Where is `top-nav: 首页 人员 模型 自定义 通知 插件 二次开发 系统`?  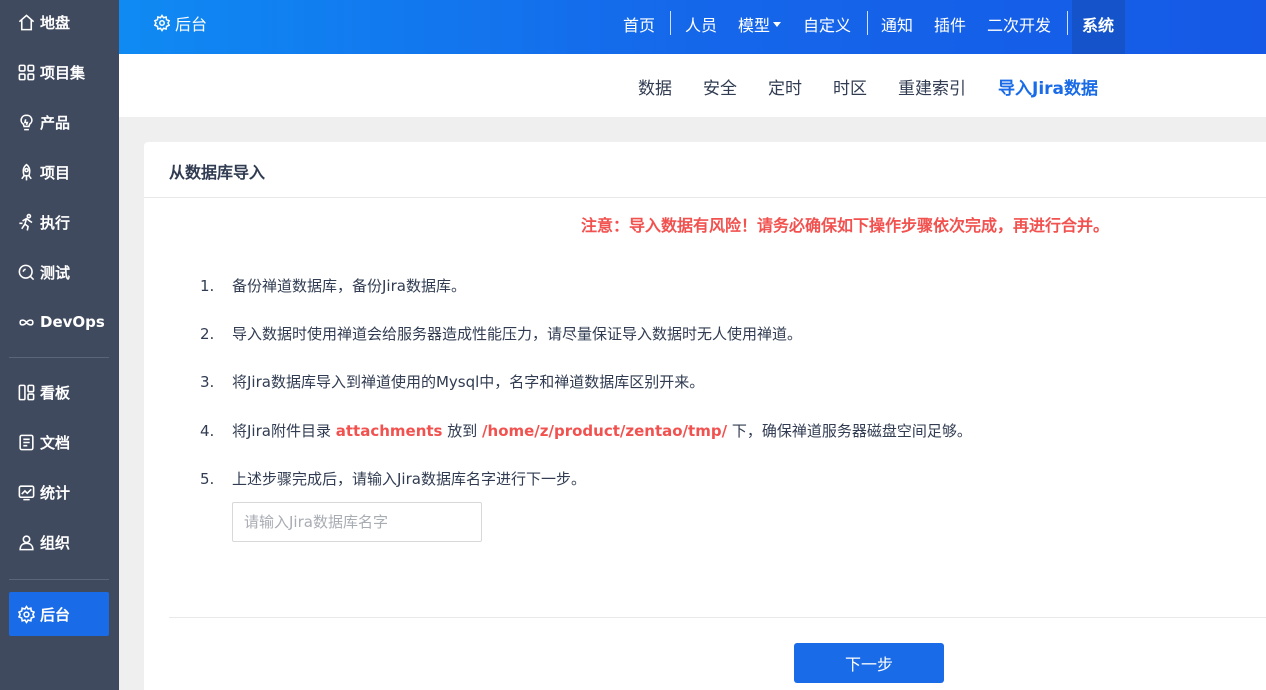
top-nav: 首页 人员 模型 自定义 通知 插件 二次开发 系统 is located at coordinates (692, 22).